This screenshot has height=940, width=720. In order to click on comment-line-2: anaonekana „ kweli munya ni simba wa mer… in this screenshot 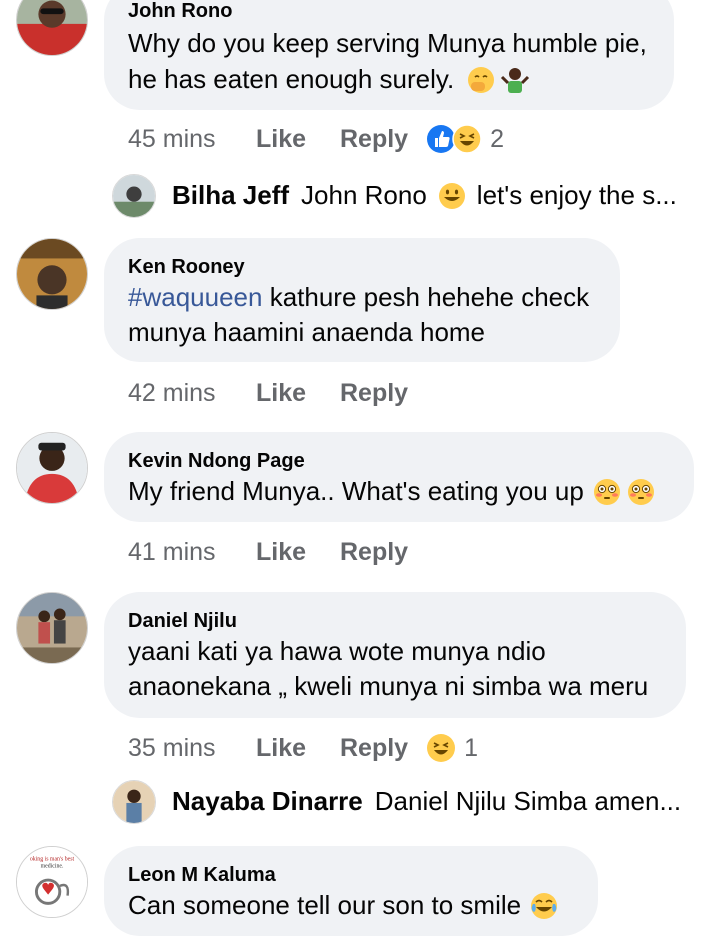, I will do `click(388, 686)`.